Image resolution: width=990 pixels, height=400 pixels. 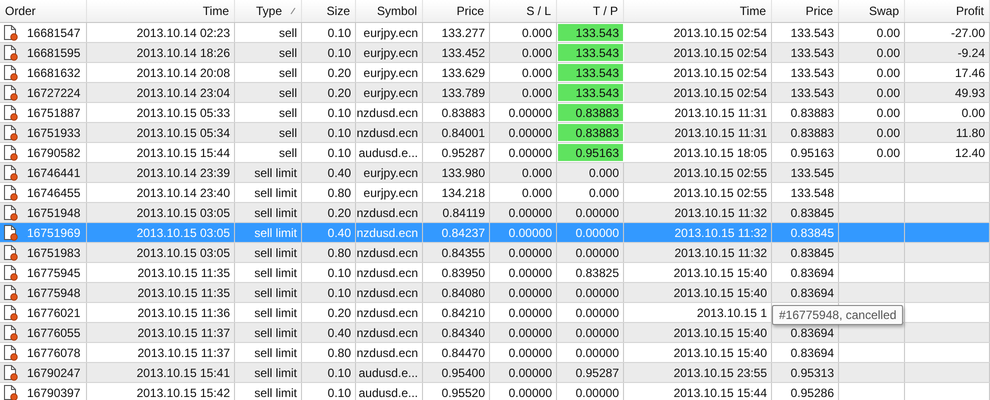 I want to click on table-cell: 2013.10.14 23:39, so click(x=161, y=172).